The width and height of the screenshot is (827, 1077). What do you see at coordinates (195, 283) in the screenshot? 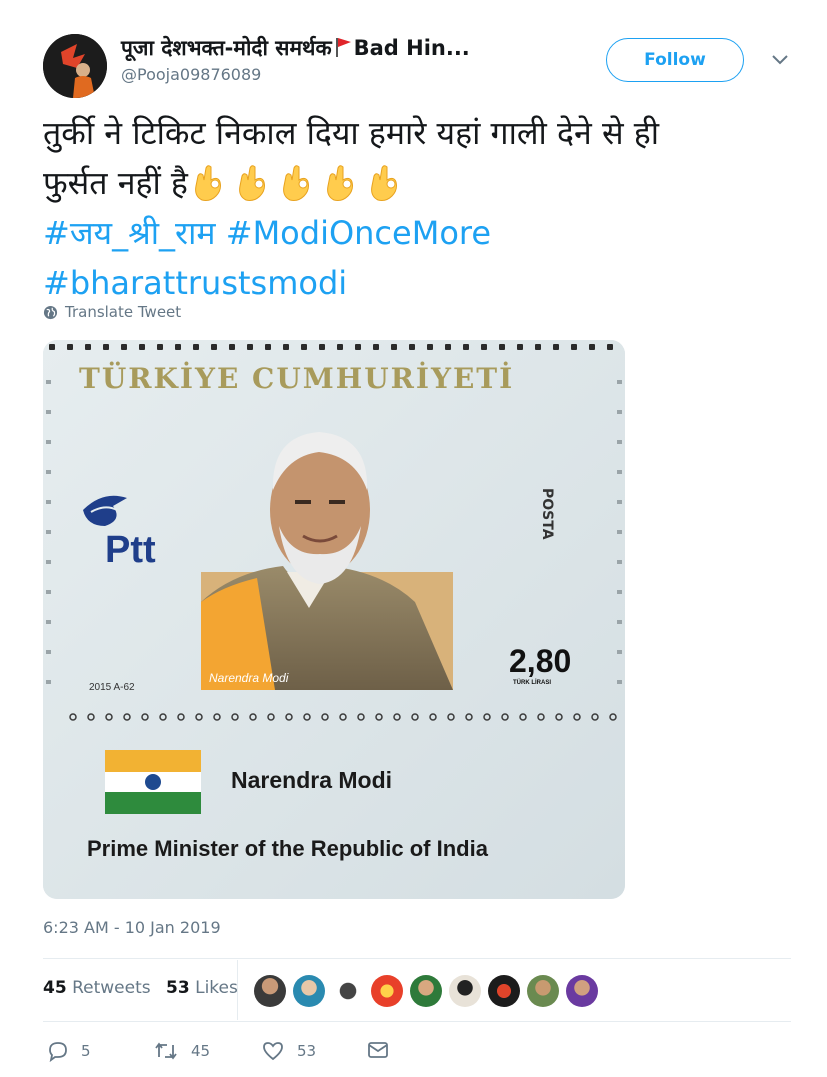
I see `hashtag-link: #bharattrustsmodi` at bounding box center [195, 283].